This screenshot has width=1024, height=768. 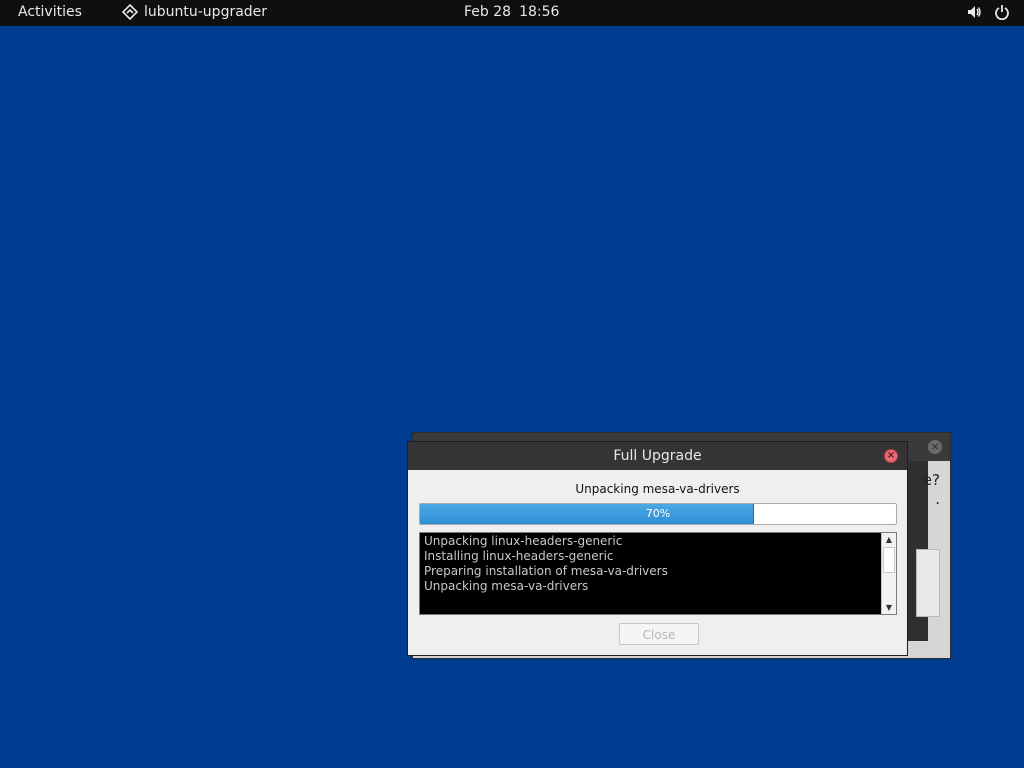 I want to click on background-window-text-line: ., so click(x=937, y=499).